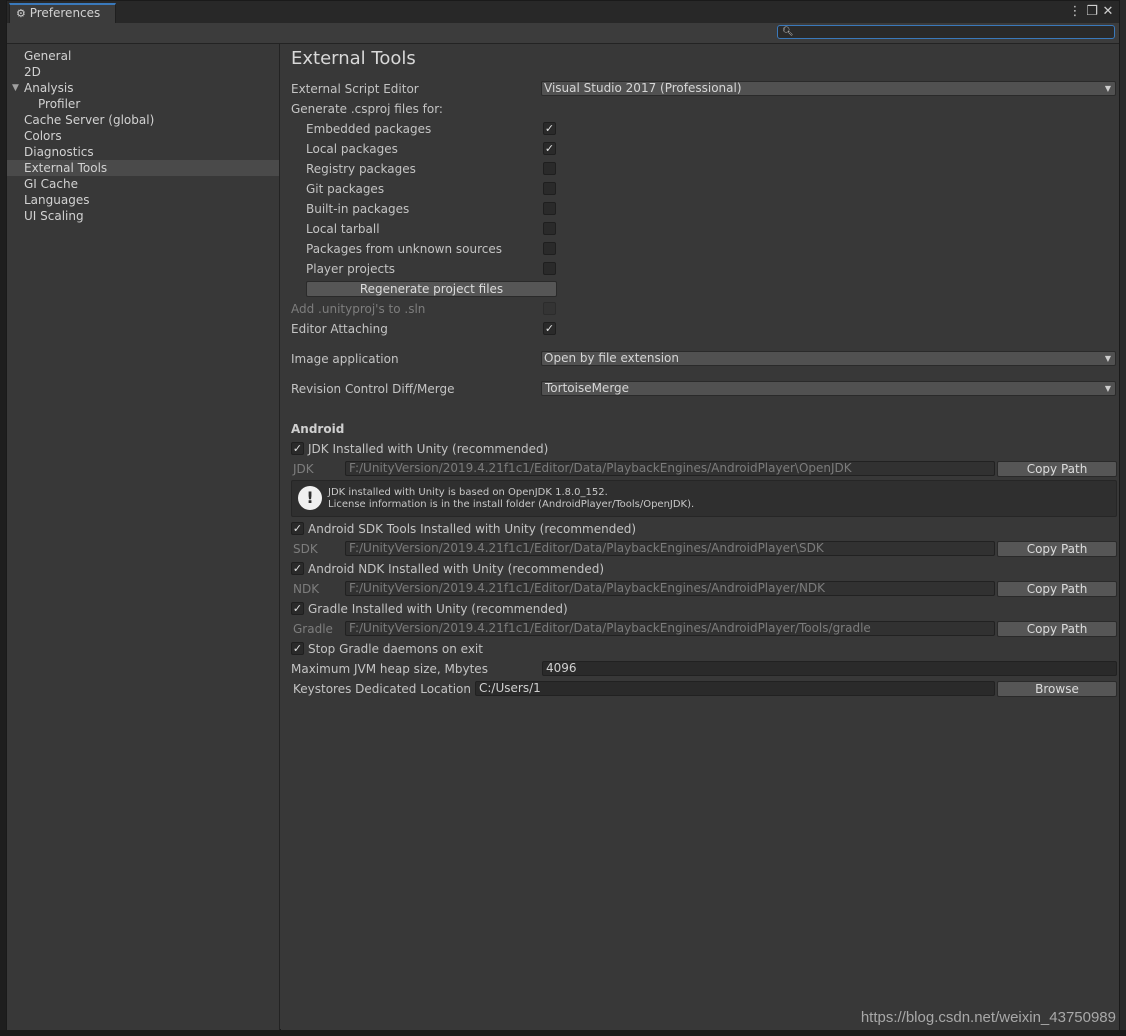  I want to click on registry-packages-checkbox, so click(549, 168).